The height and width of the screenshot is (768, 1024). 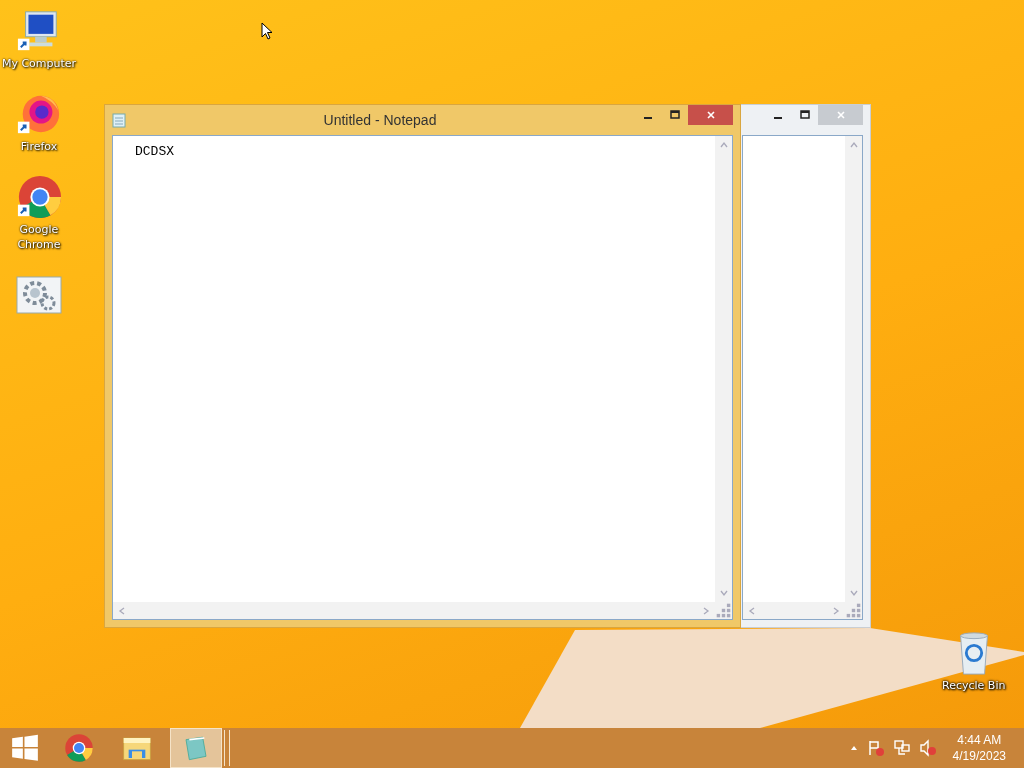 I want to click on document-text: DCDSX, so click(x=154, y=151).